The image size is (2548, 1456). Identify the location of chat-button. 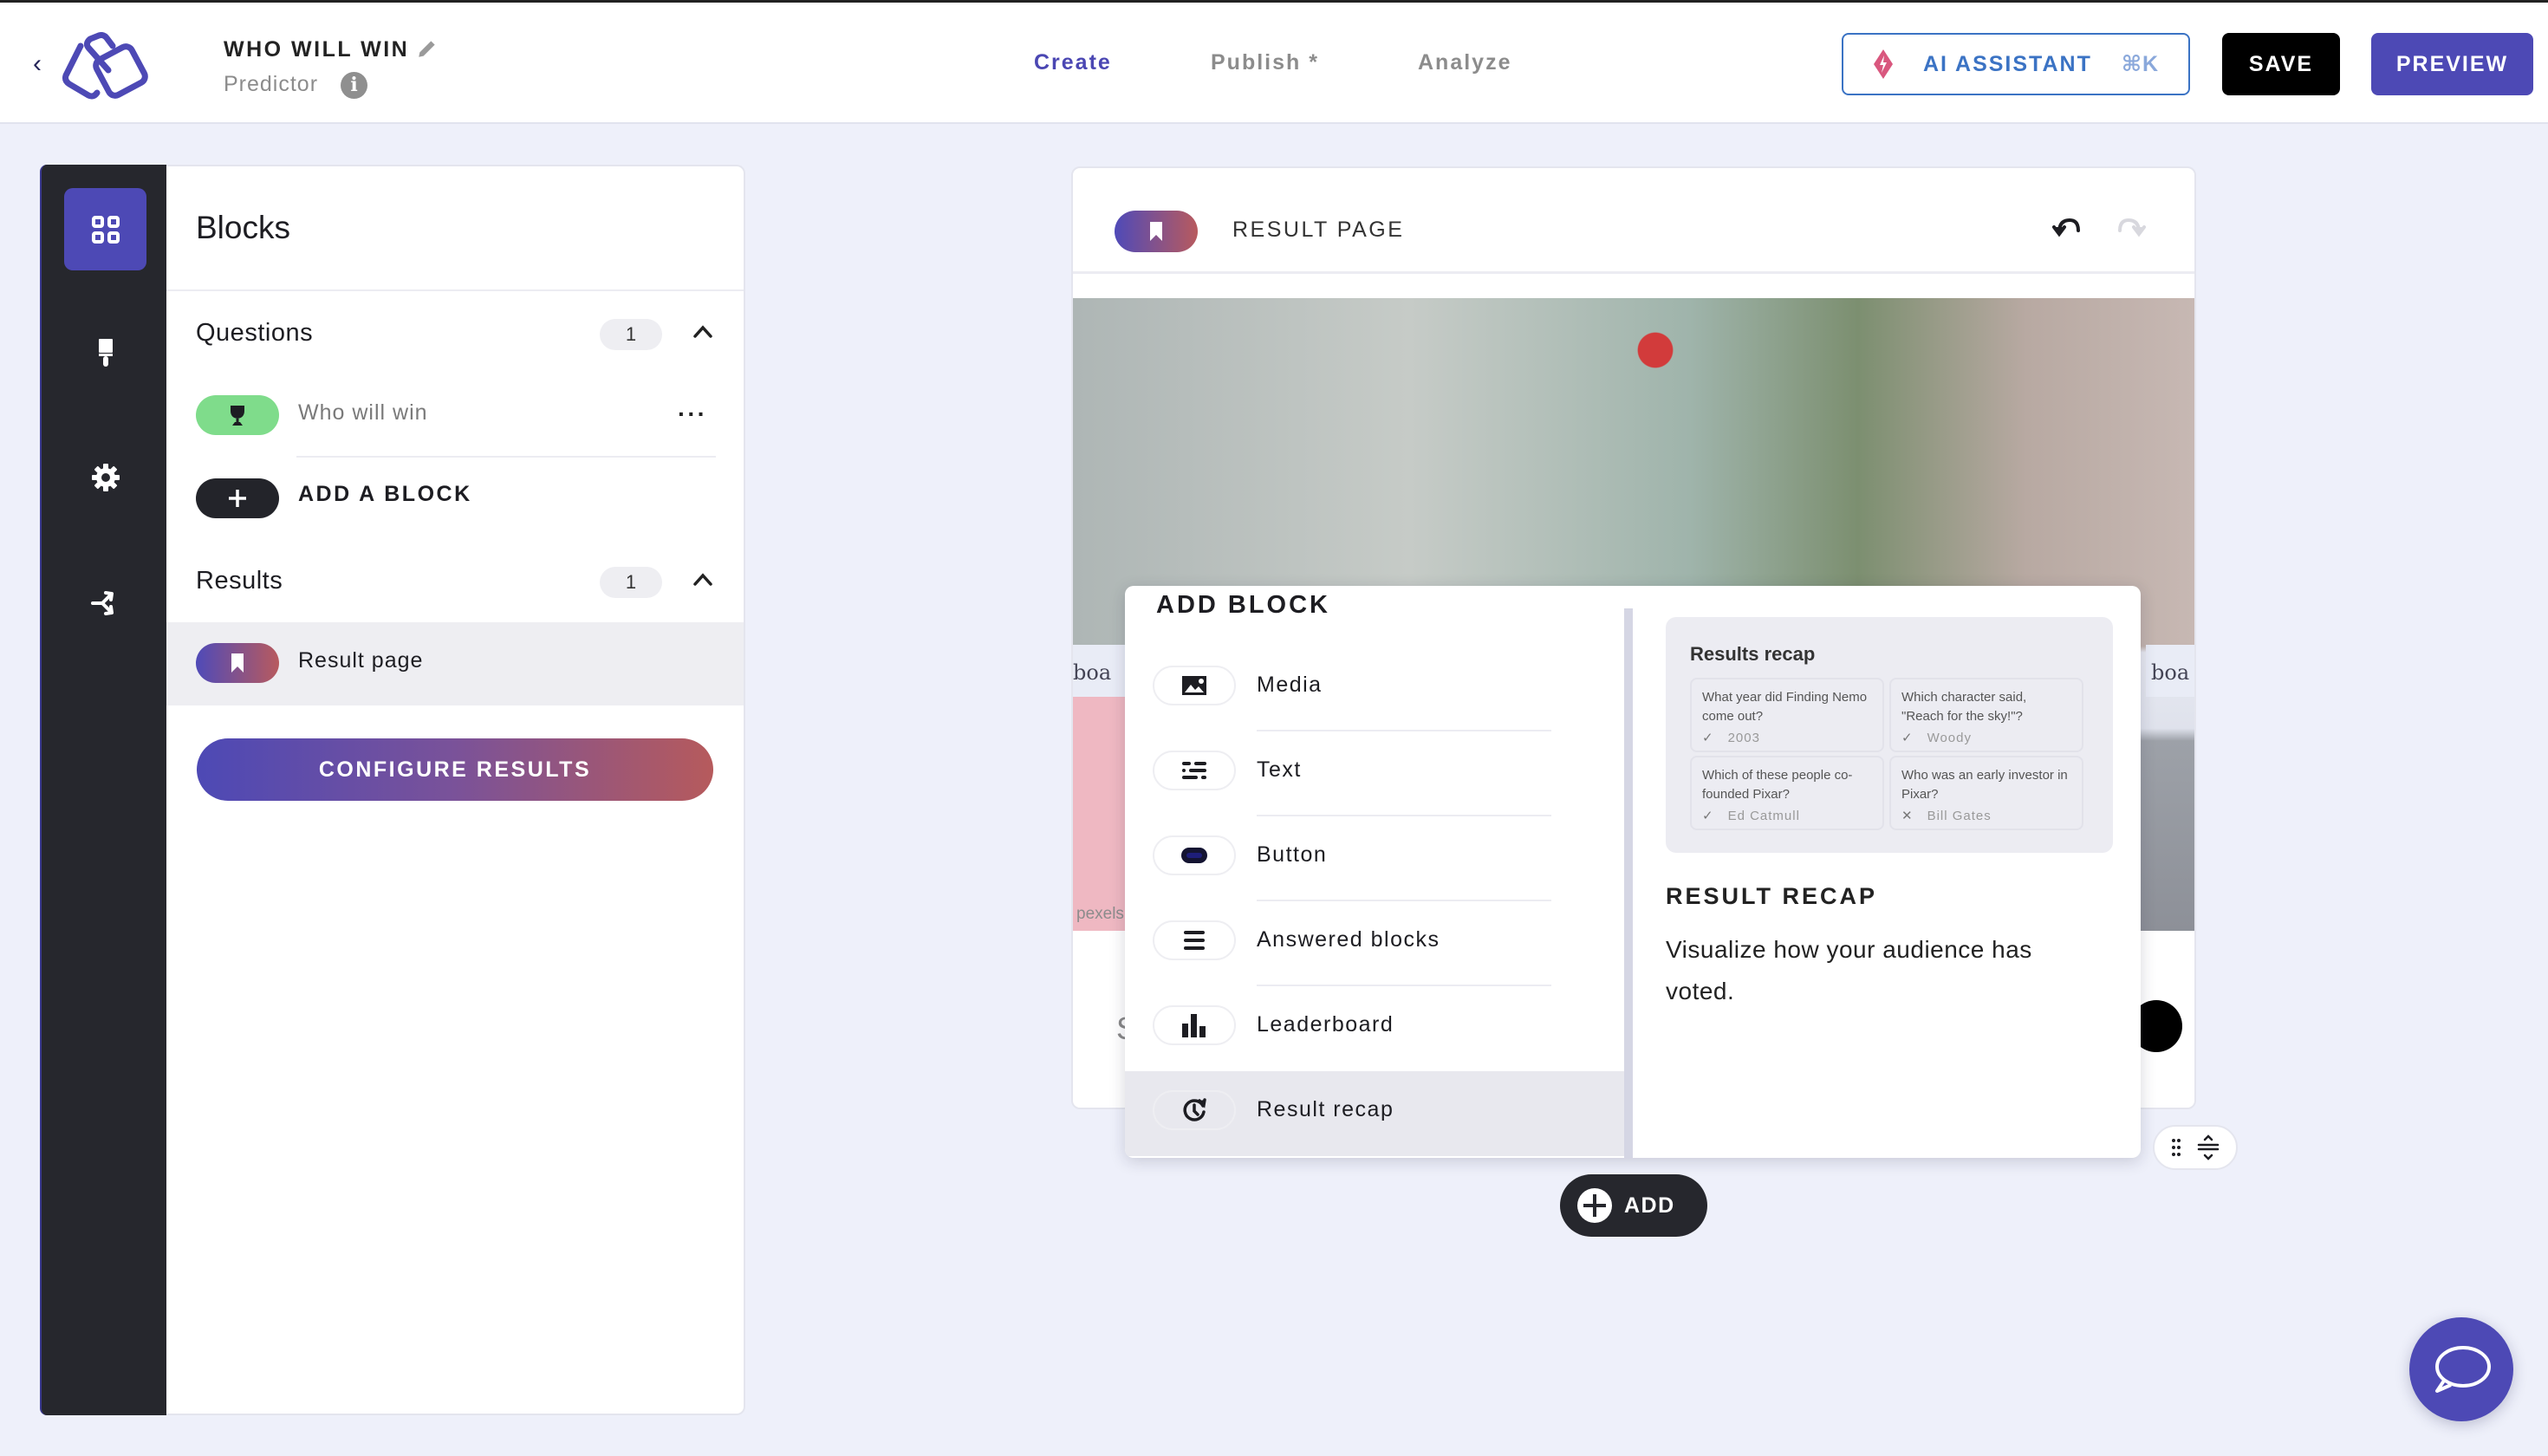
(2461, 1369).